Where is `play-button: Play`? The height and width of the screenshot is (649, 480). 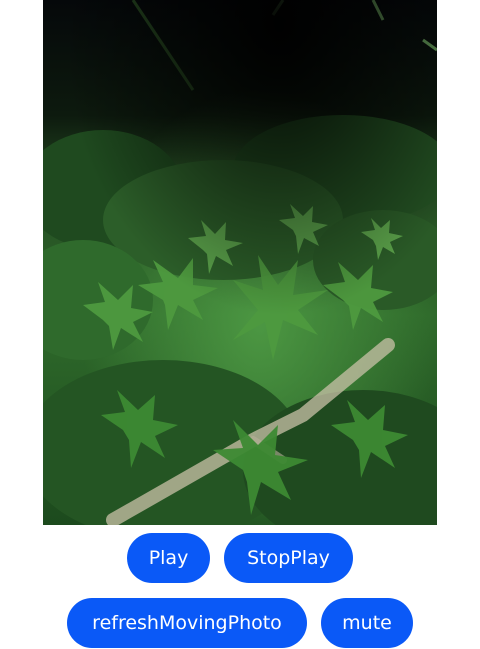 play-button: Play is located at coordinates (168, 558).